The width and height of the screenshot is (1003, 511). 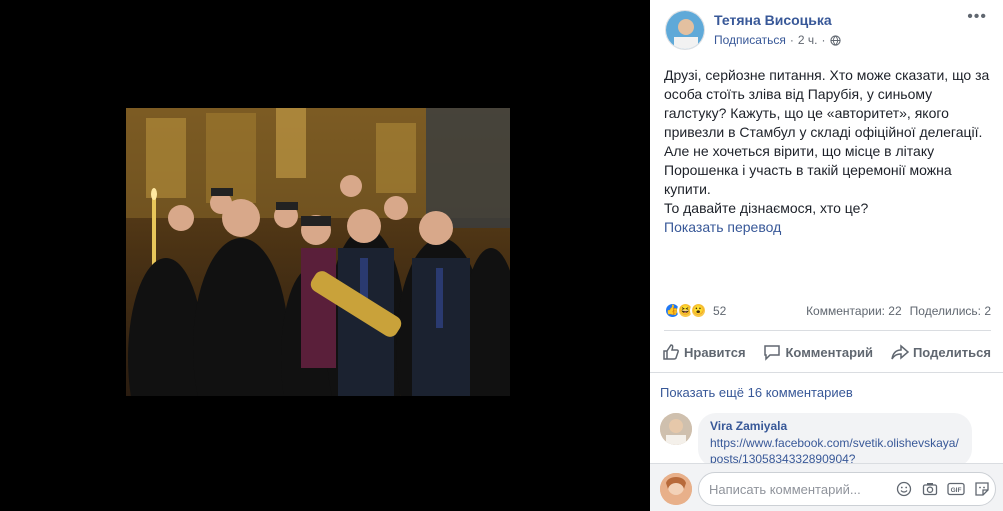 I want to click on my-avatar, so click(x=676, y=489).